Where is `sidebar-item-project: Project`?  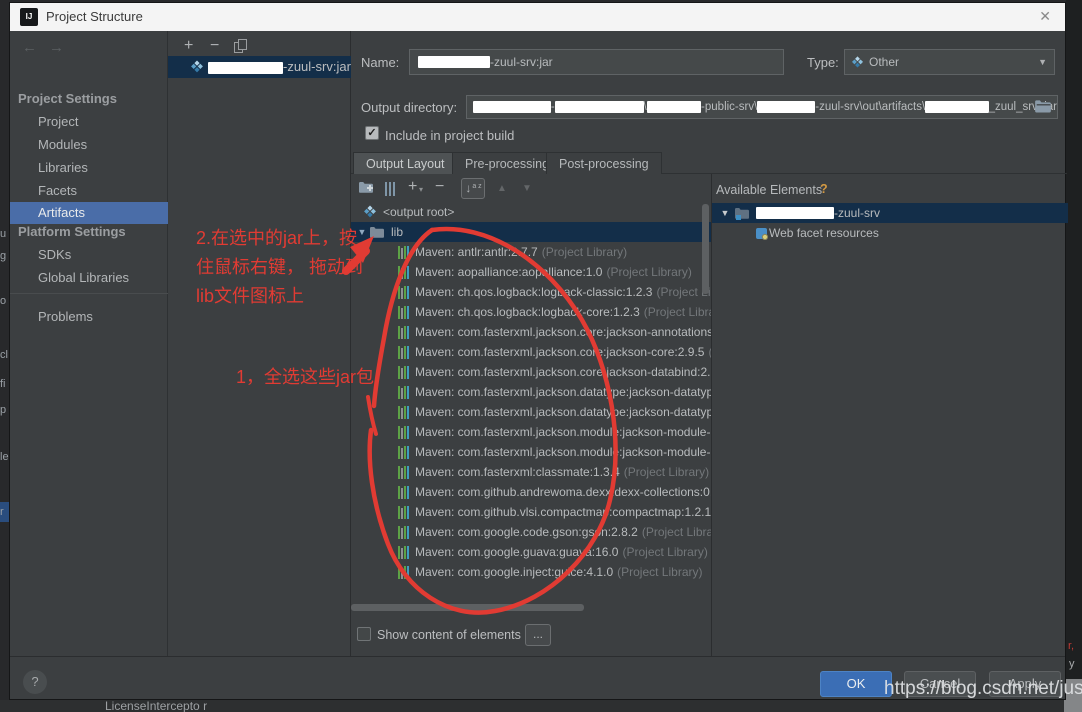
sidebar-item-project: Project is located at coordinates (89, 122).